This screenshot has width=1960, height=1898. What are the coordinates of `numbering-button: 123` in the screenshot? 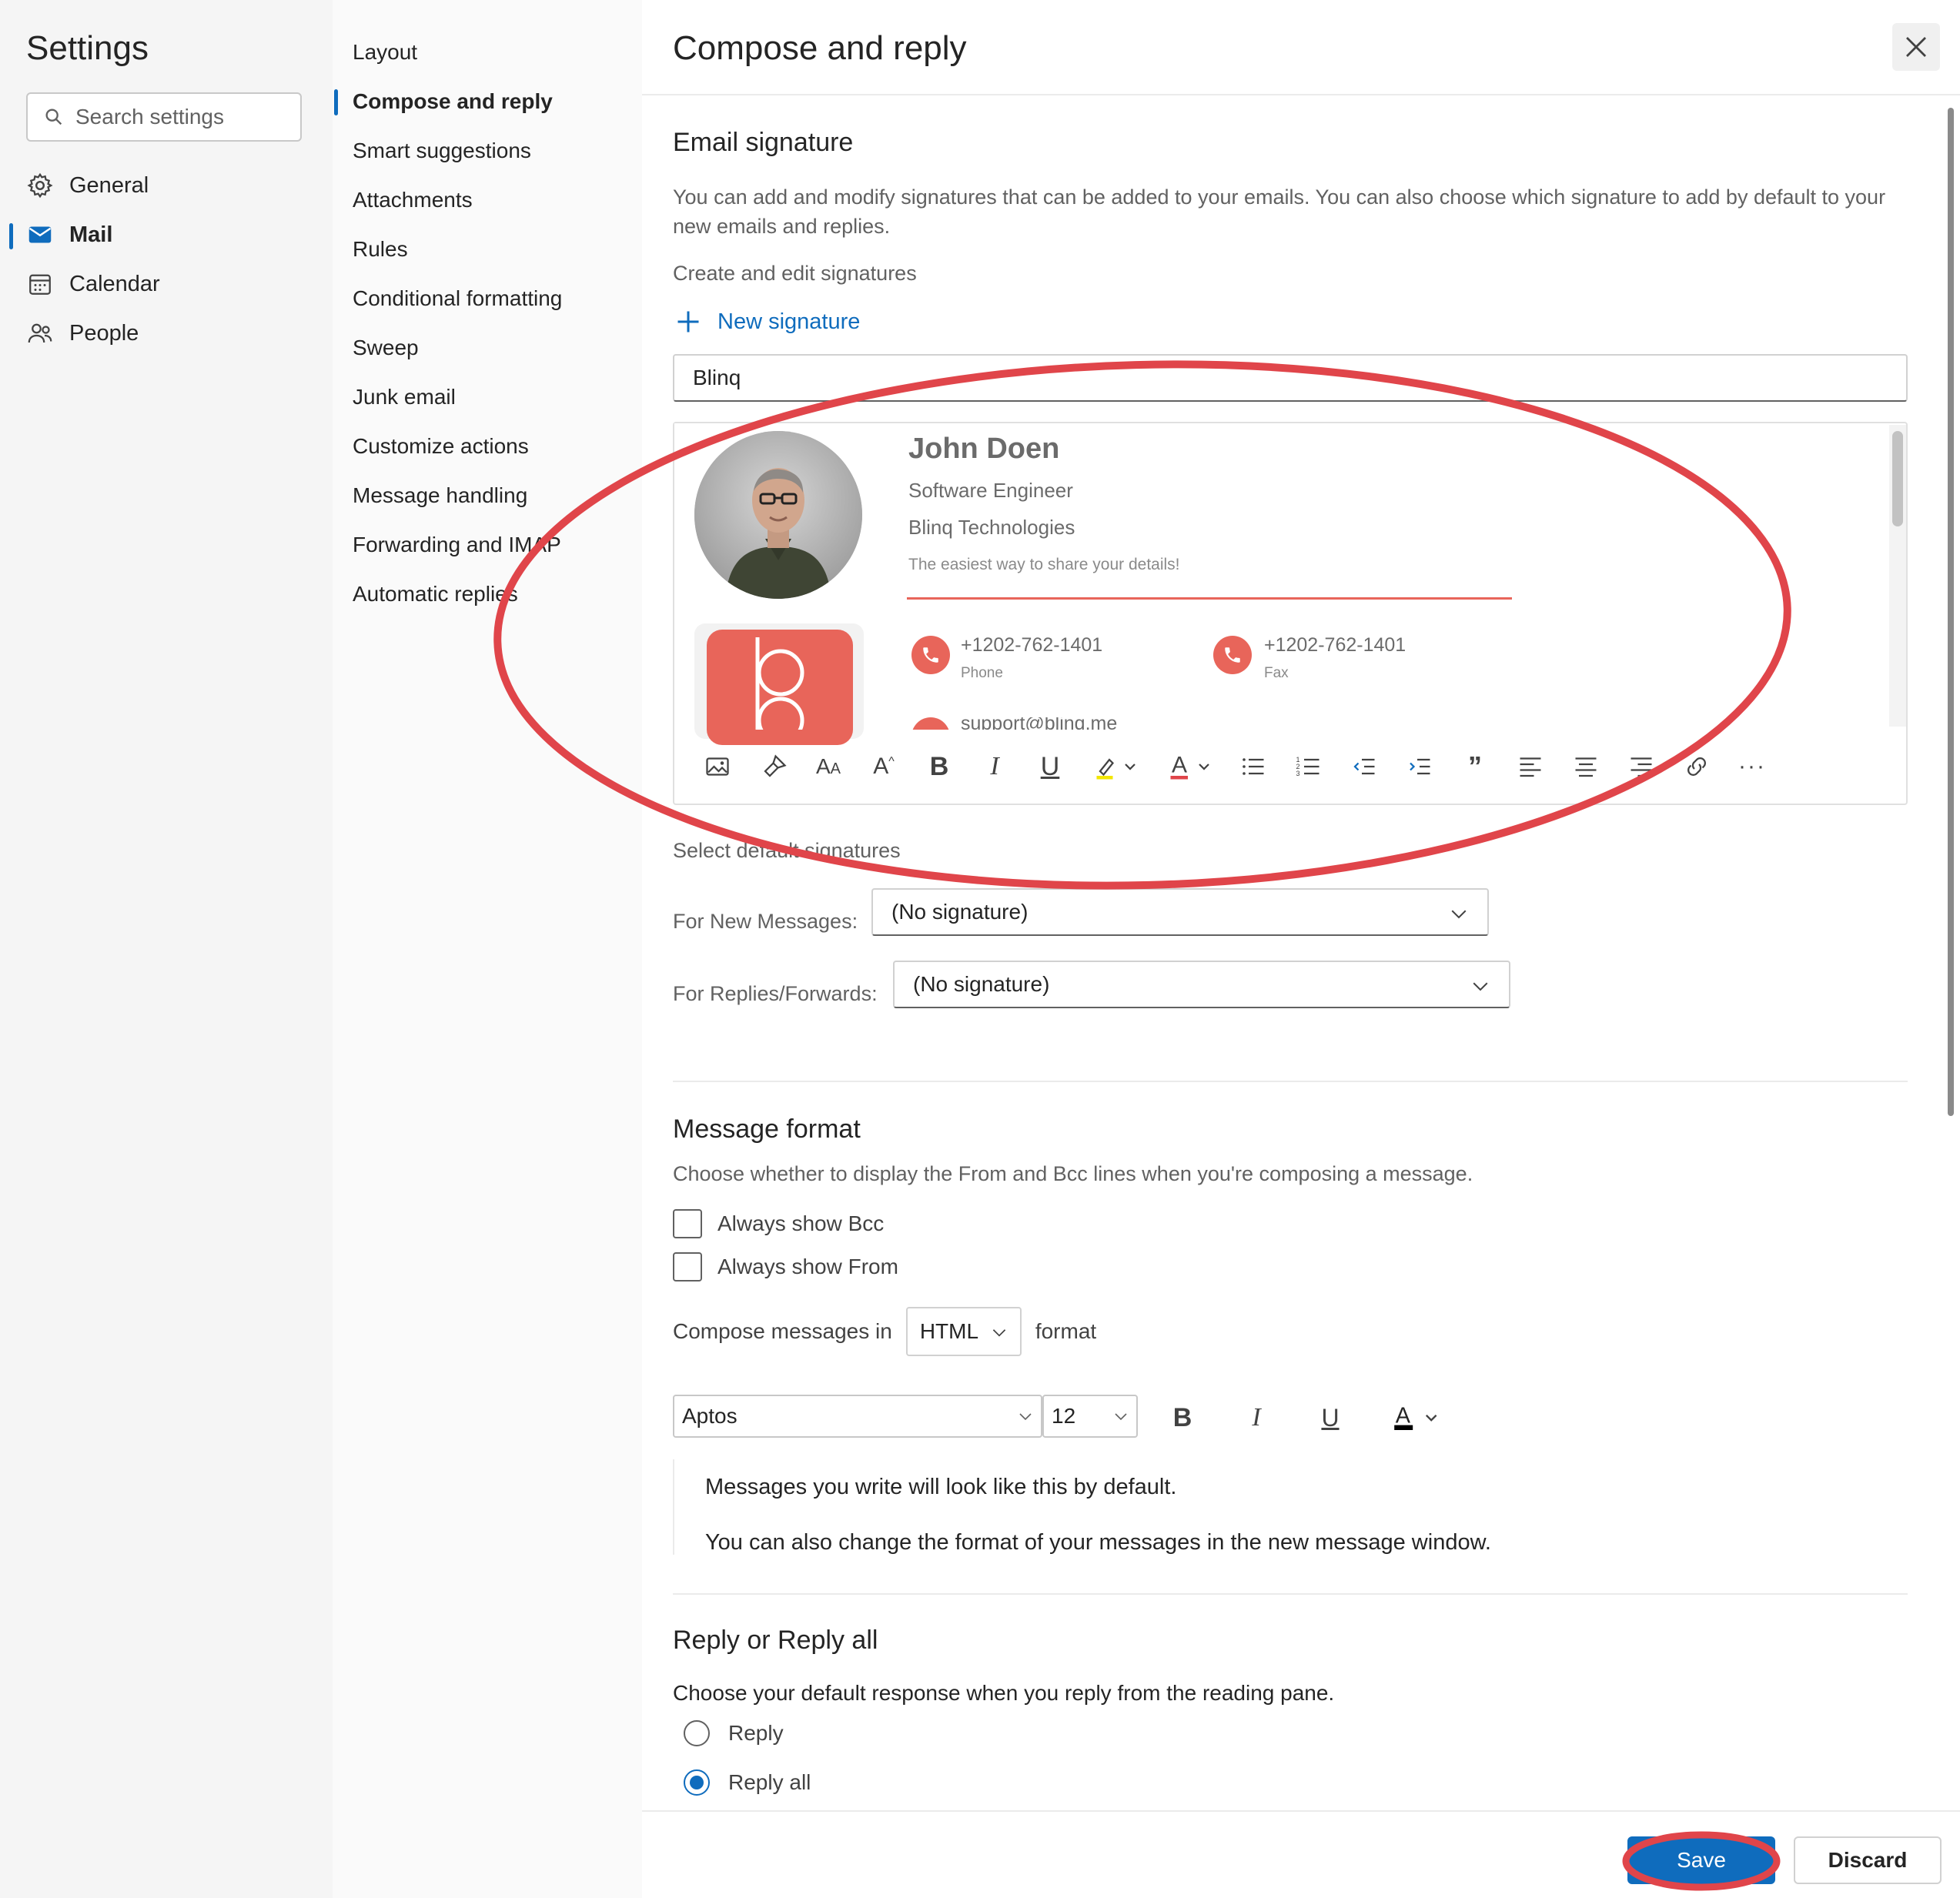 It's located at (1309, 766).